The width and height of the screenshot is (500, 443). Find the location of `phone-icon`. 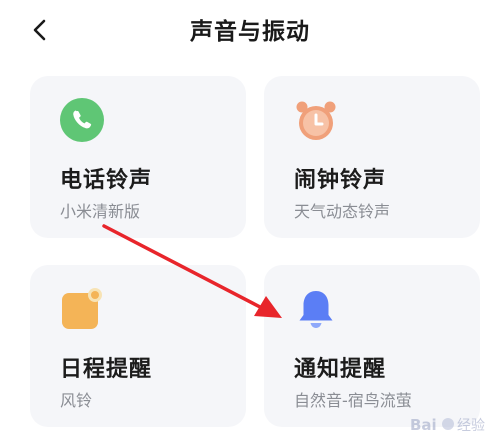

phone-icon is located at coordinates (82, 120).